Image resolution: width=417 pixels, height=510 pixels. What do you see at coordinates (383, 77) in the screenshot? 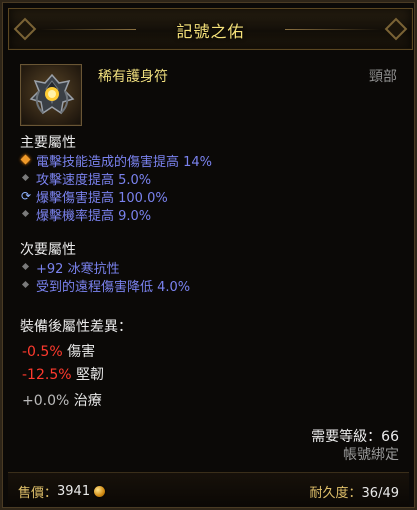
I see `item-slot: 頸部` at bounding box center [383, 77].